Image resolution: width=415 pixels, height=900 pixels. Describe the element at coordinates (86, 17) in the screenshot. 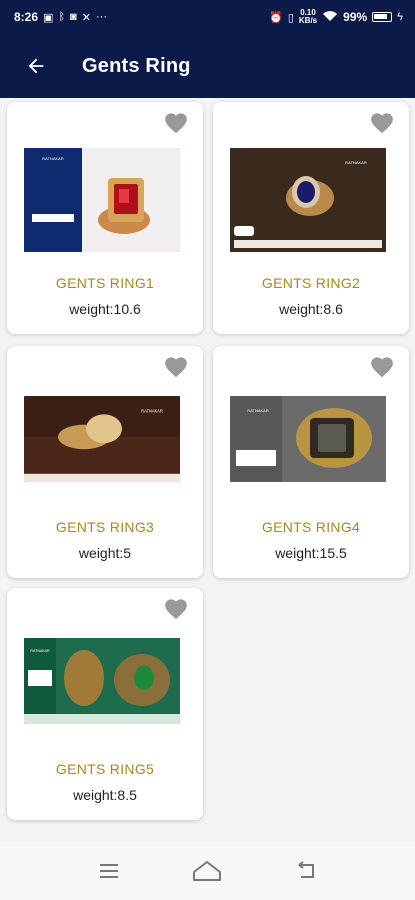

I see `tools-icon: ✕` at that location.